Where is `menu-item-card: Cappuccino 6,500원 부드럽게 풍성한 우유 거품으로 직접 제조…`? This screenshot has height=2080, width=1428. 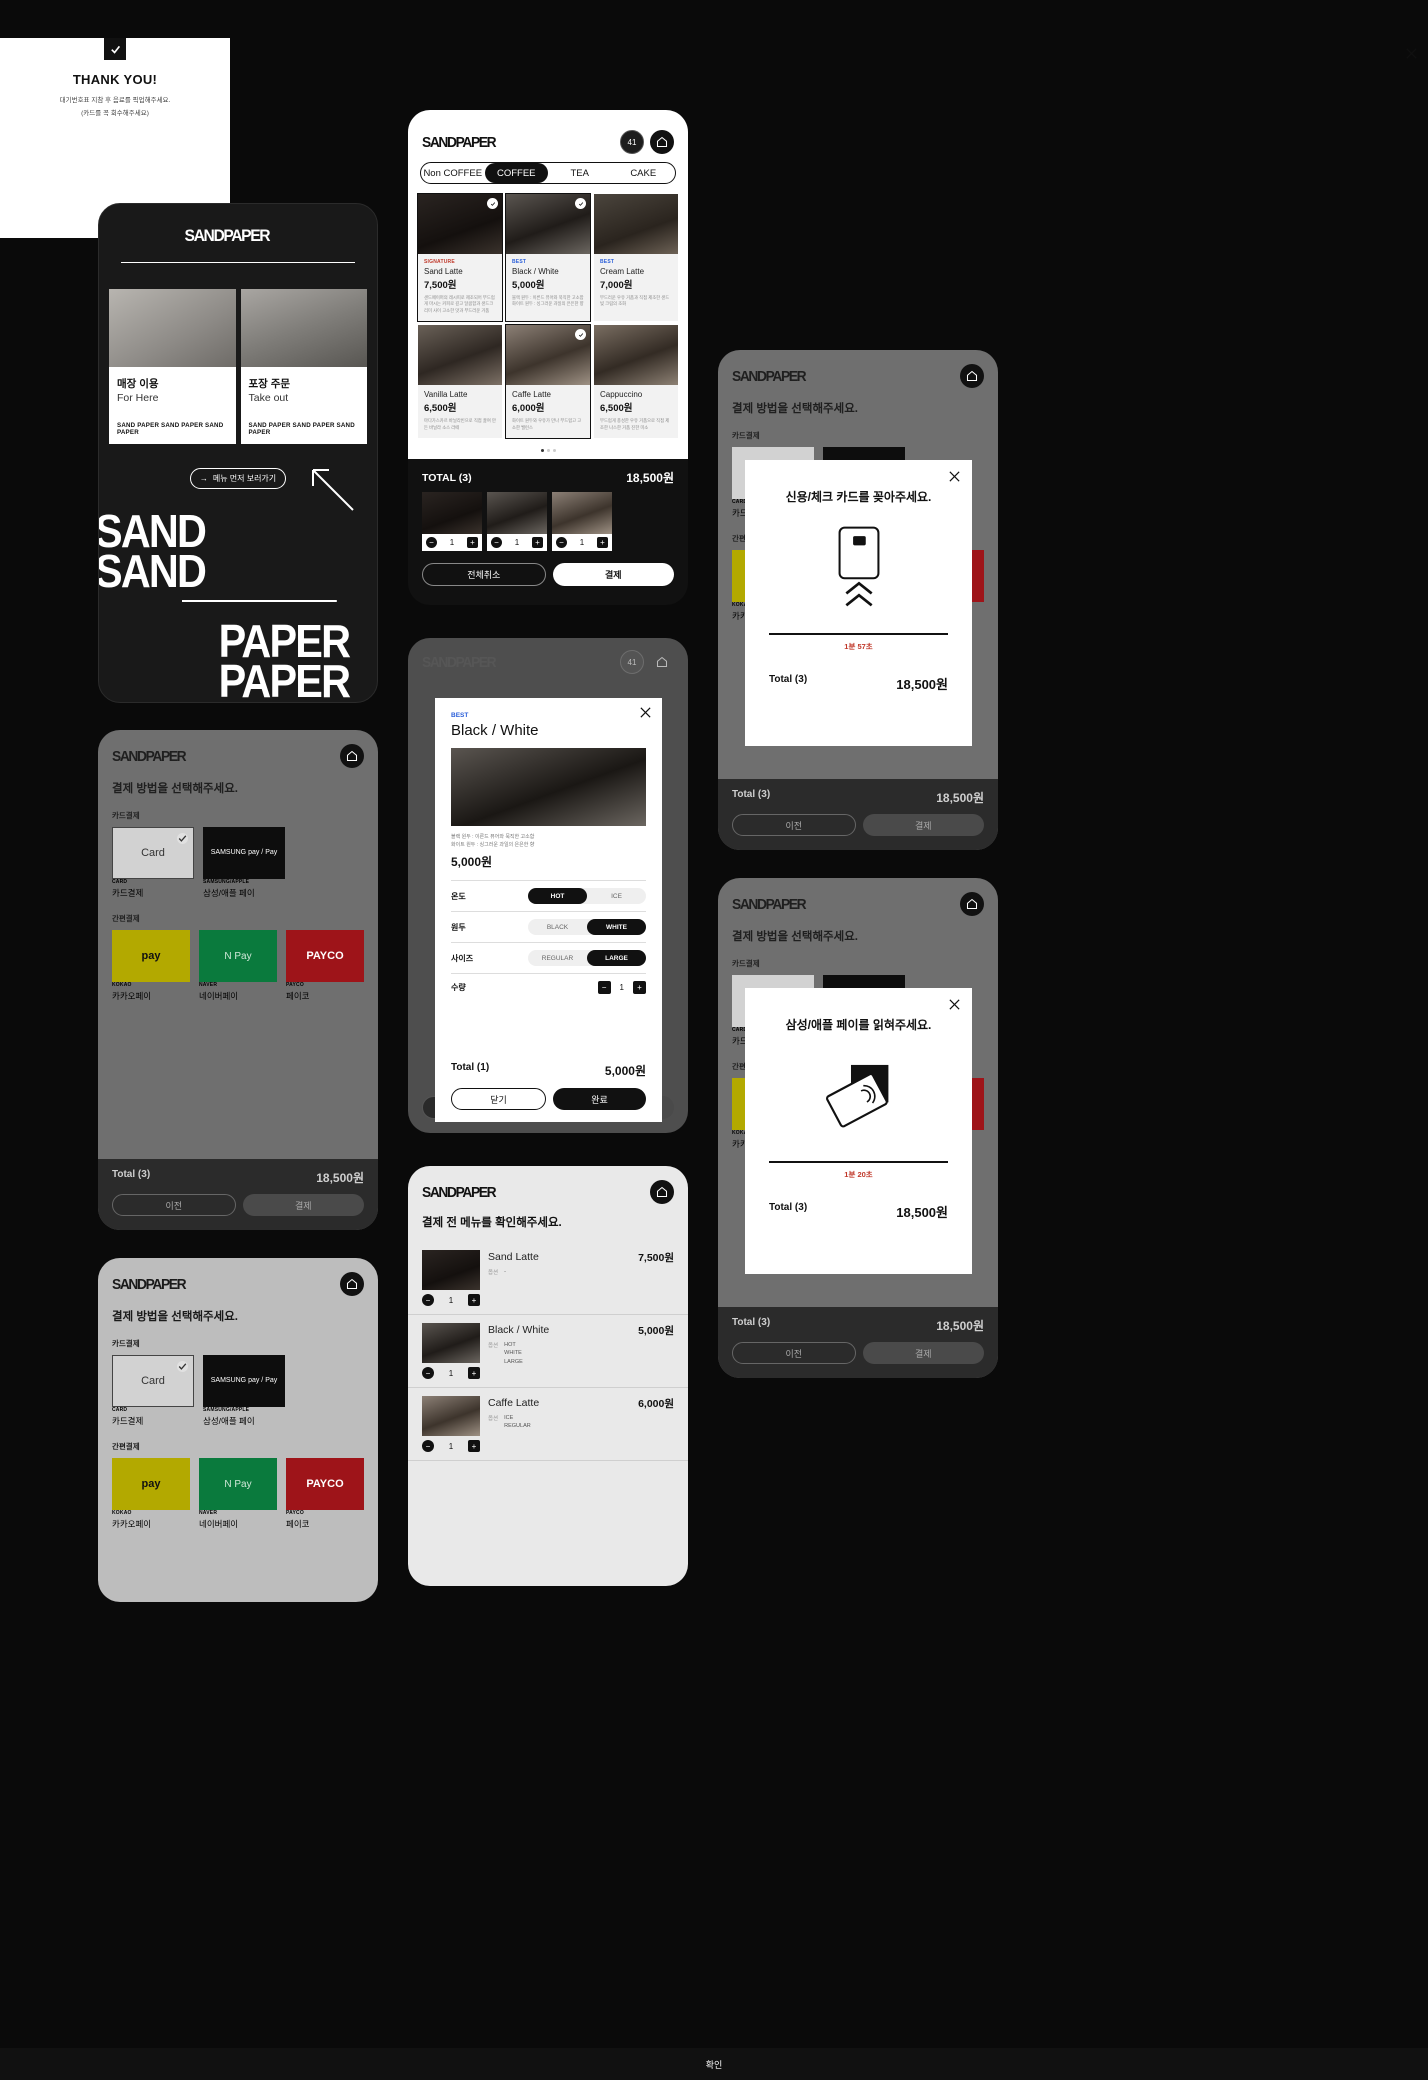 menu-item-card: Cappuccino 6,500원 부드럽게 풍성한 우유 거품으로 직접 제조… is located at coordinates (636, 382).